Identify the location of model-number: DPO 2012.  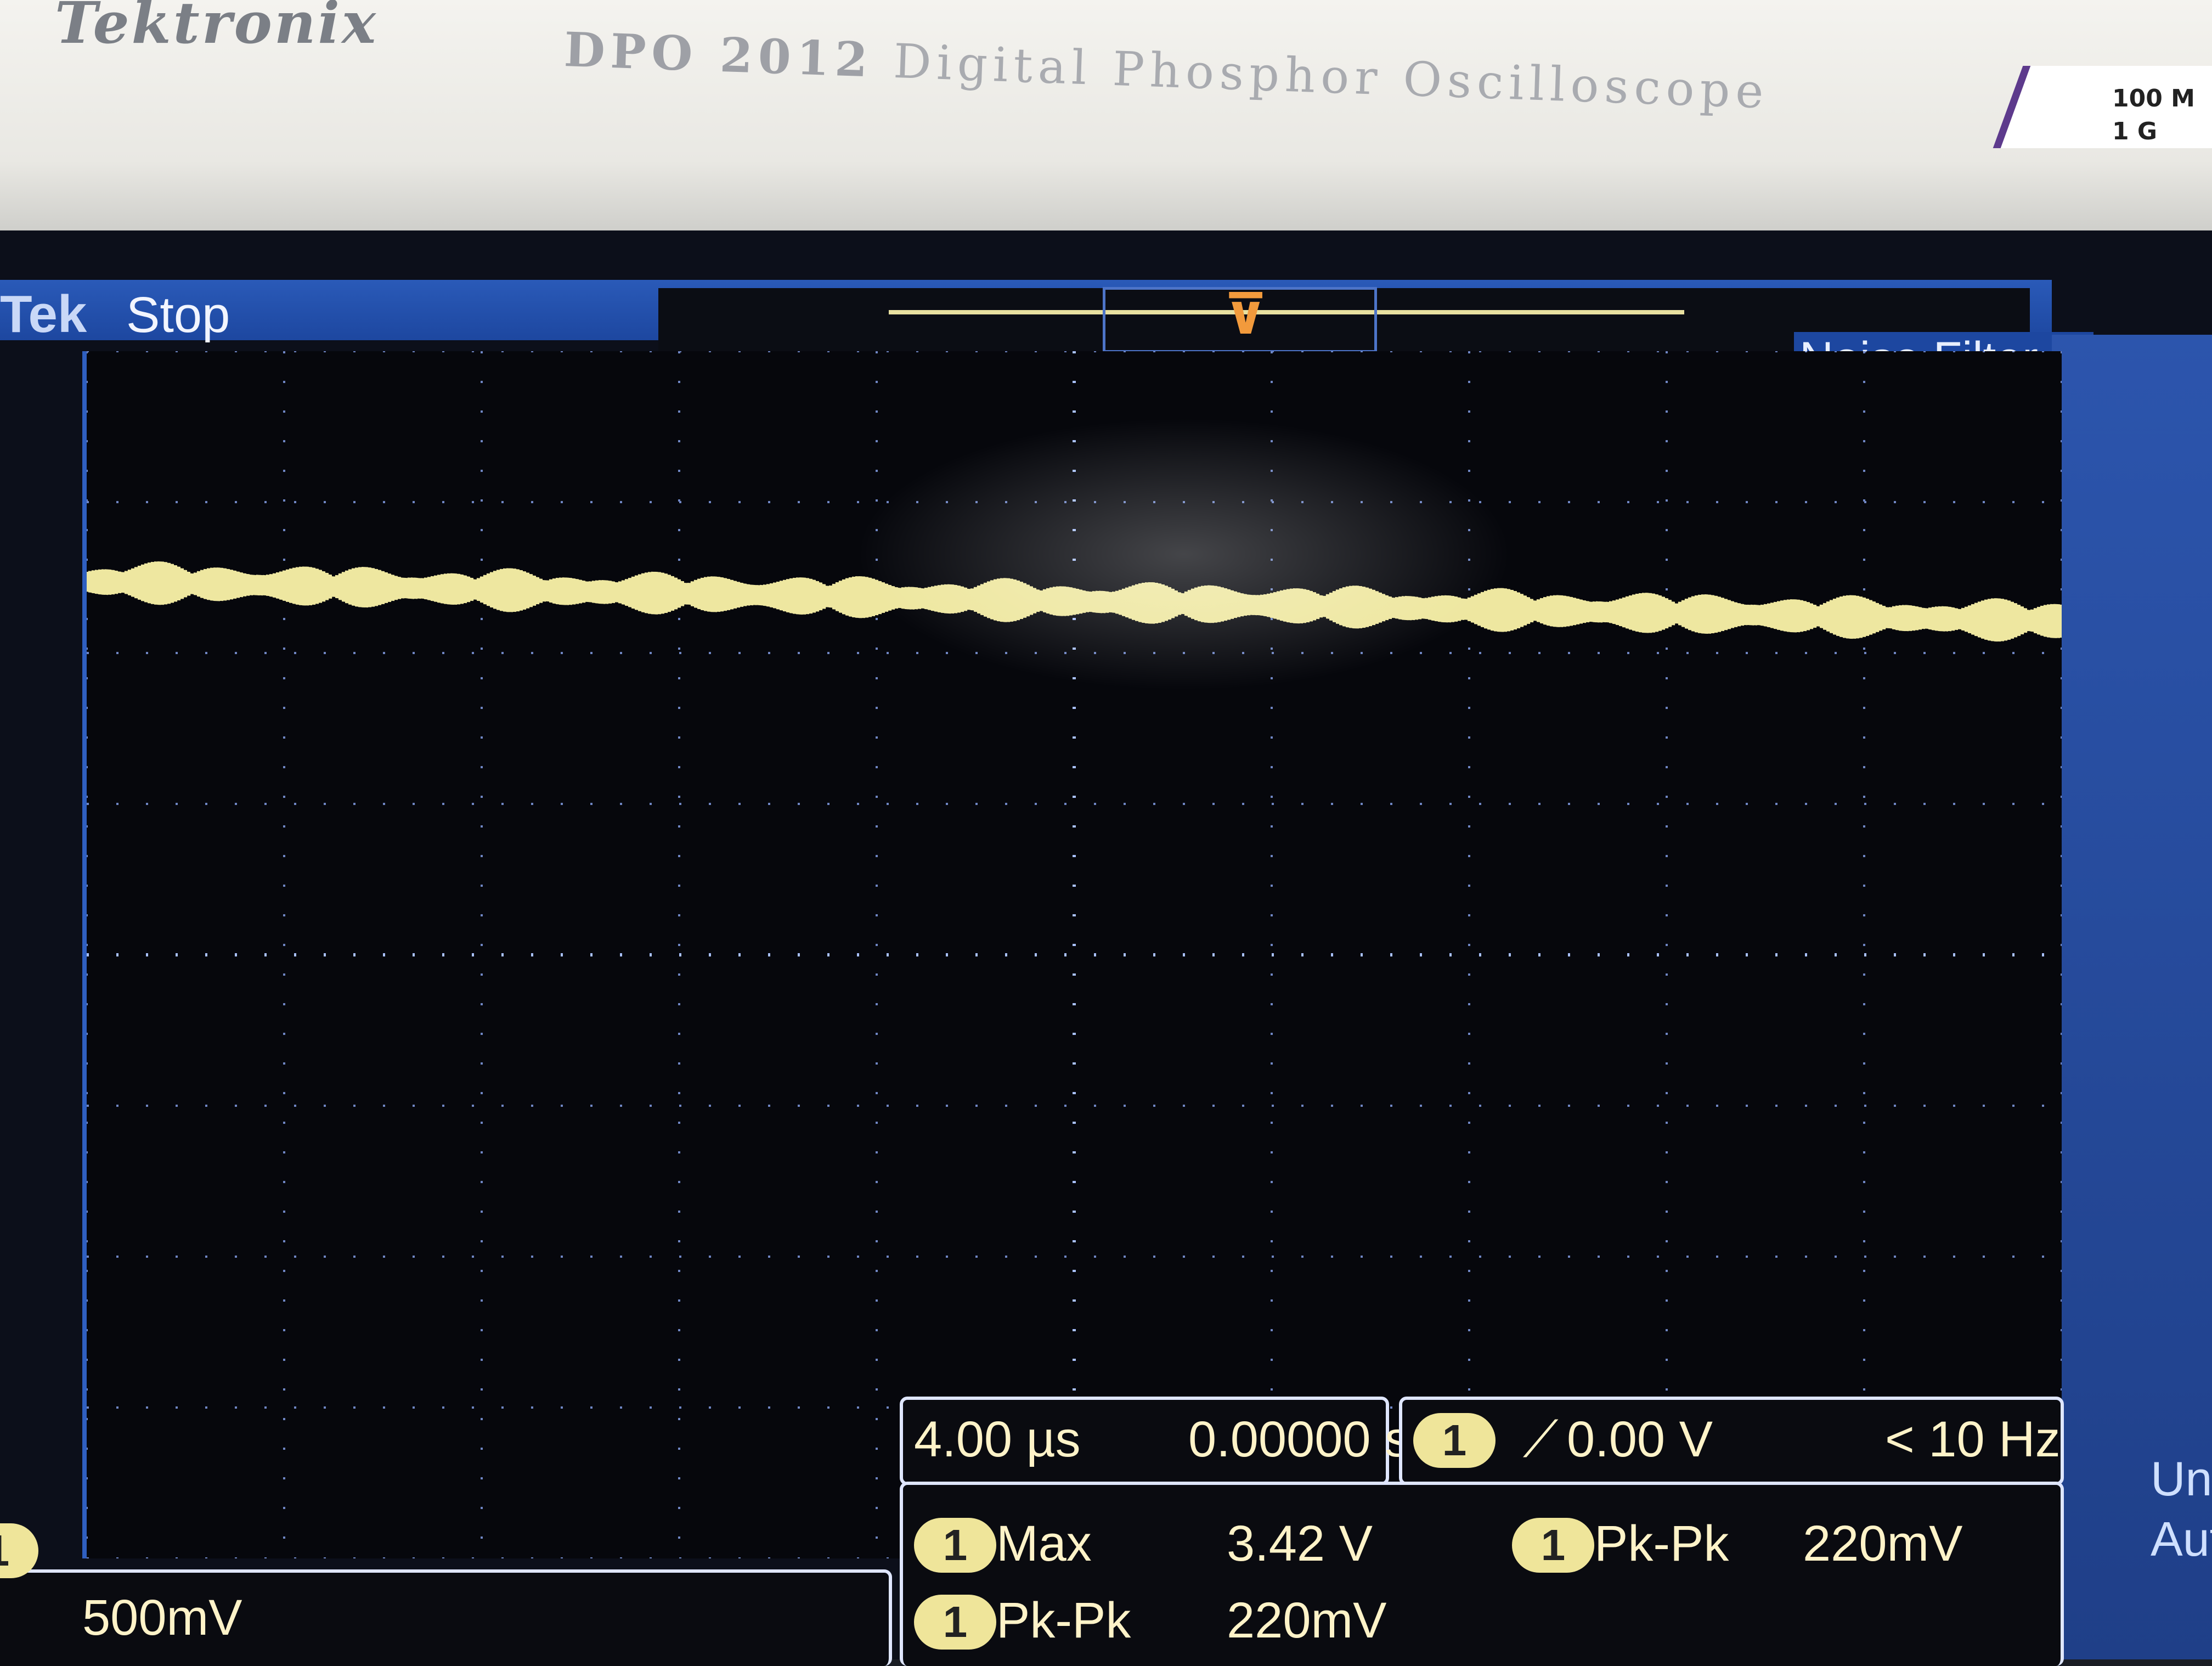
(718, 55).